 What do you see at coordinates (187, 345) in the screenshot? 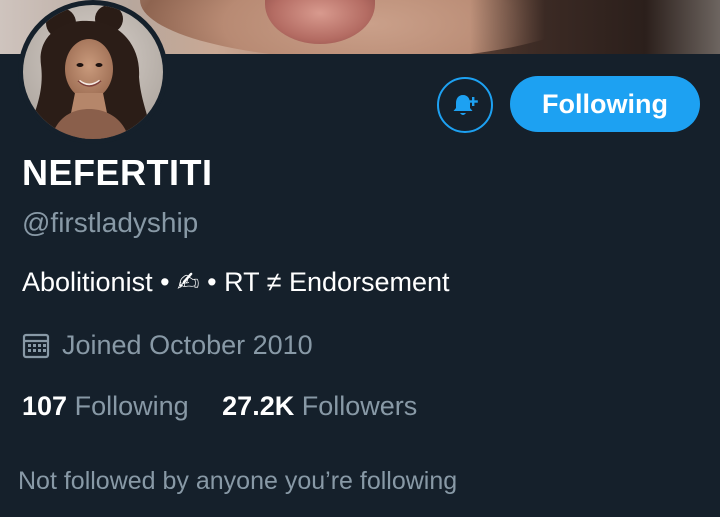
I see `joined-date-text: Joined October 2010` at bounding box center [187, 345].